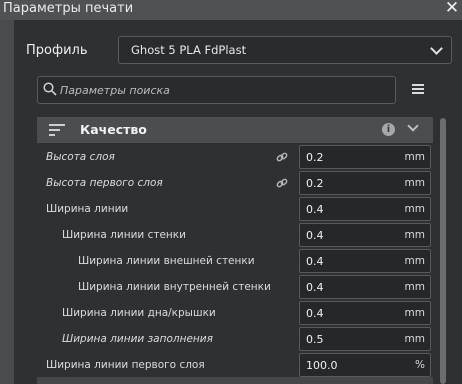  I want to click on scrollbar-thumb, so click(443, 251).